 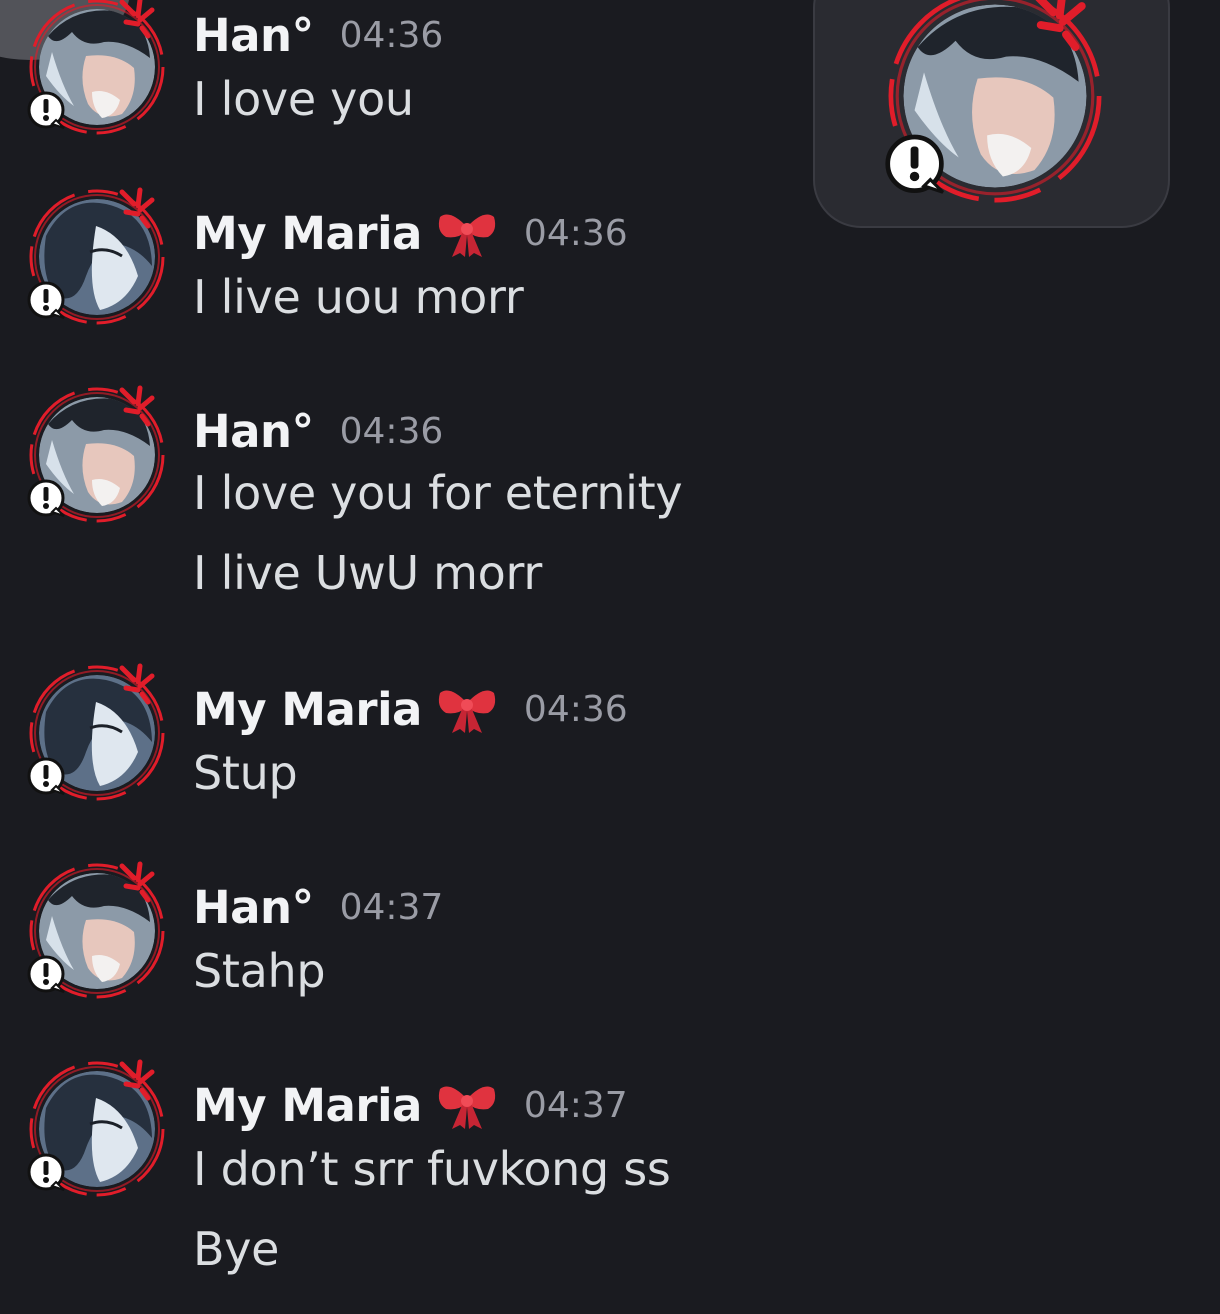 I want to click on message-header: My Maria 04:37, so click(x=410, y=1105).